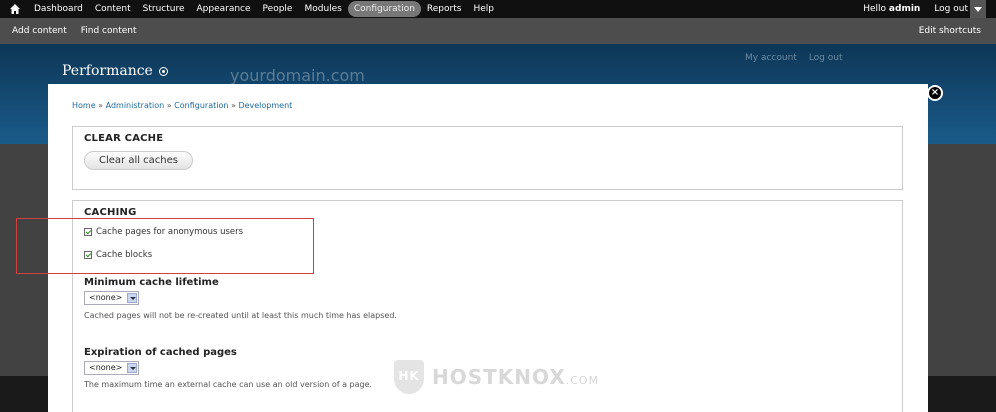 This screenshot has height=412, width=996. I want to click on expiration-select: <none>, so click(111, 368).